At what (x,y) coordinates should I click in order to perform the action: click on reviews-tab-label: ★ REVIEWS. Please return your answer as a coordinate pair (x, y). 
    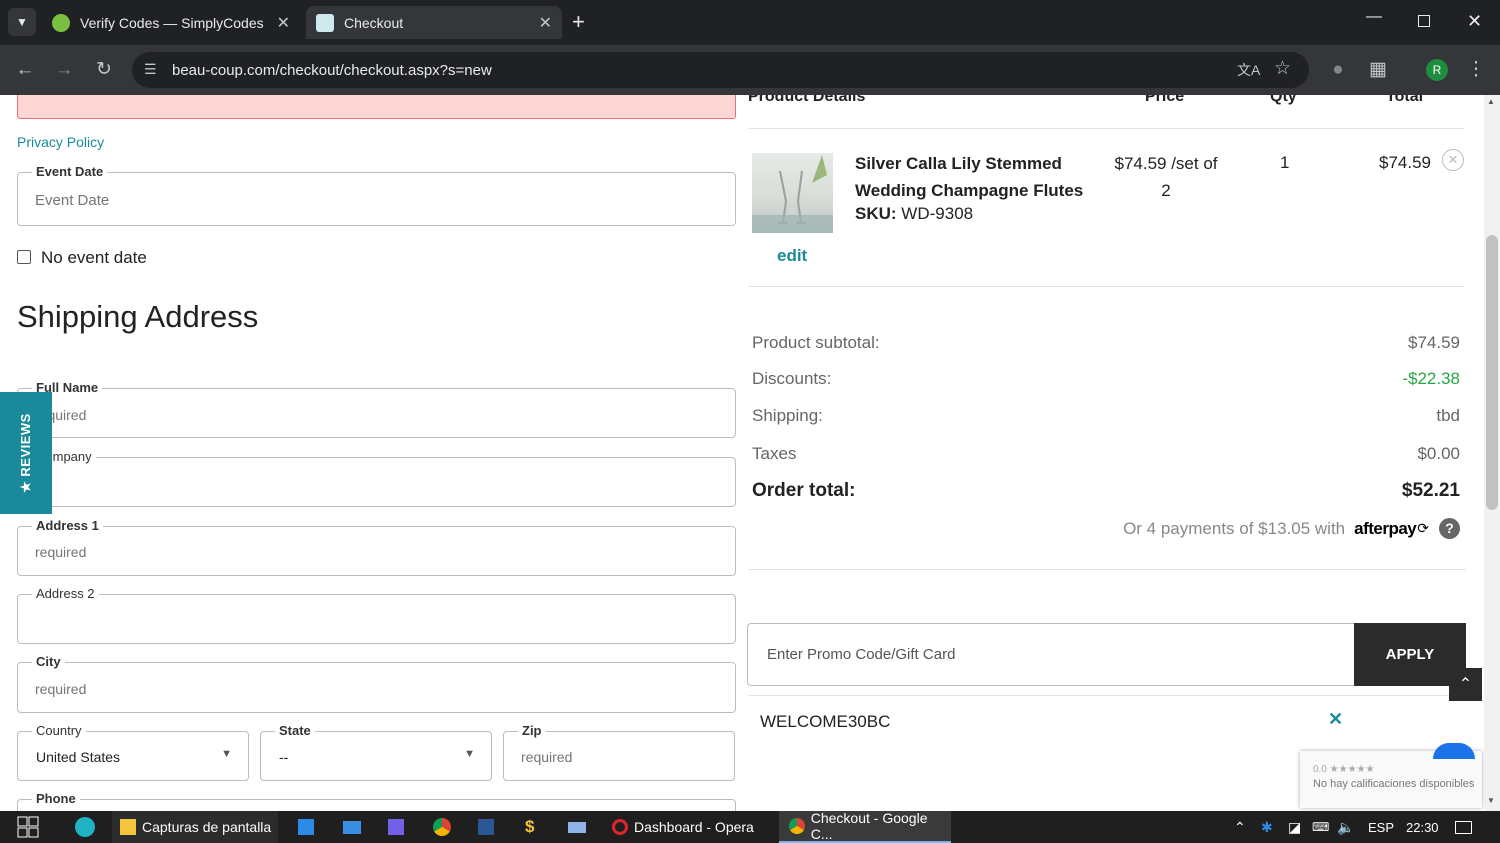
    Looking at the image, I should click on (25, 453).